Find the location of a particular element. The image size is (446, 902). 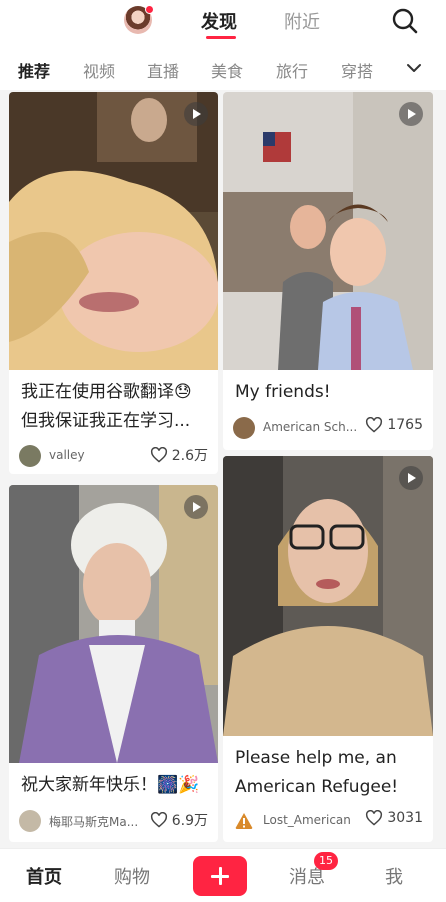

card-title: Please help me, an American Refugee! is located at coordinates (317, 772).